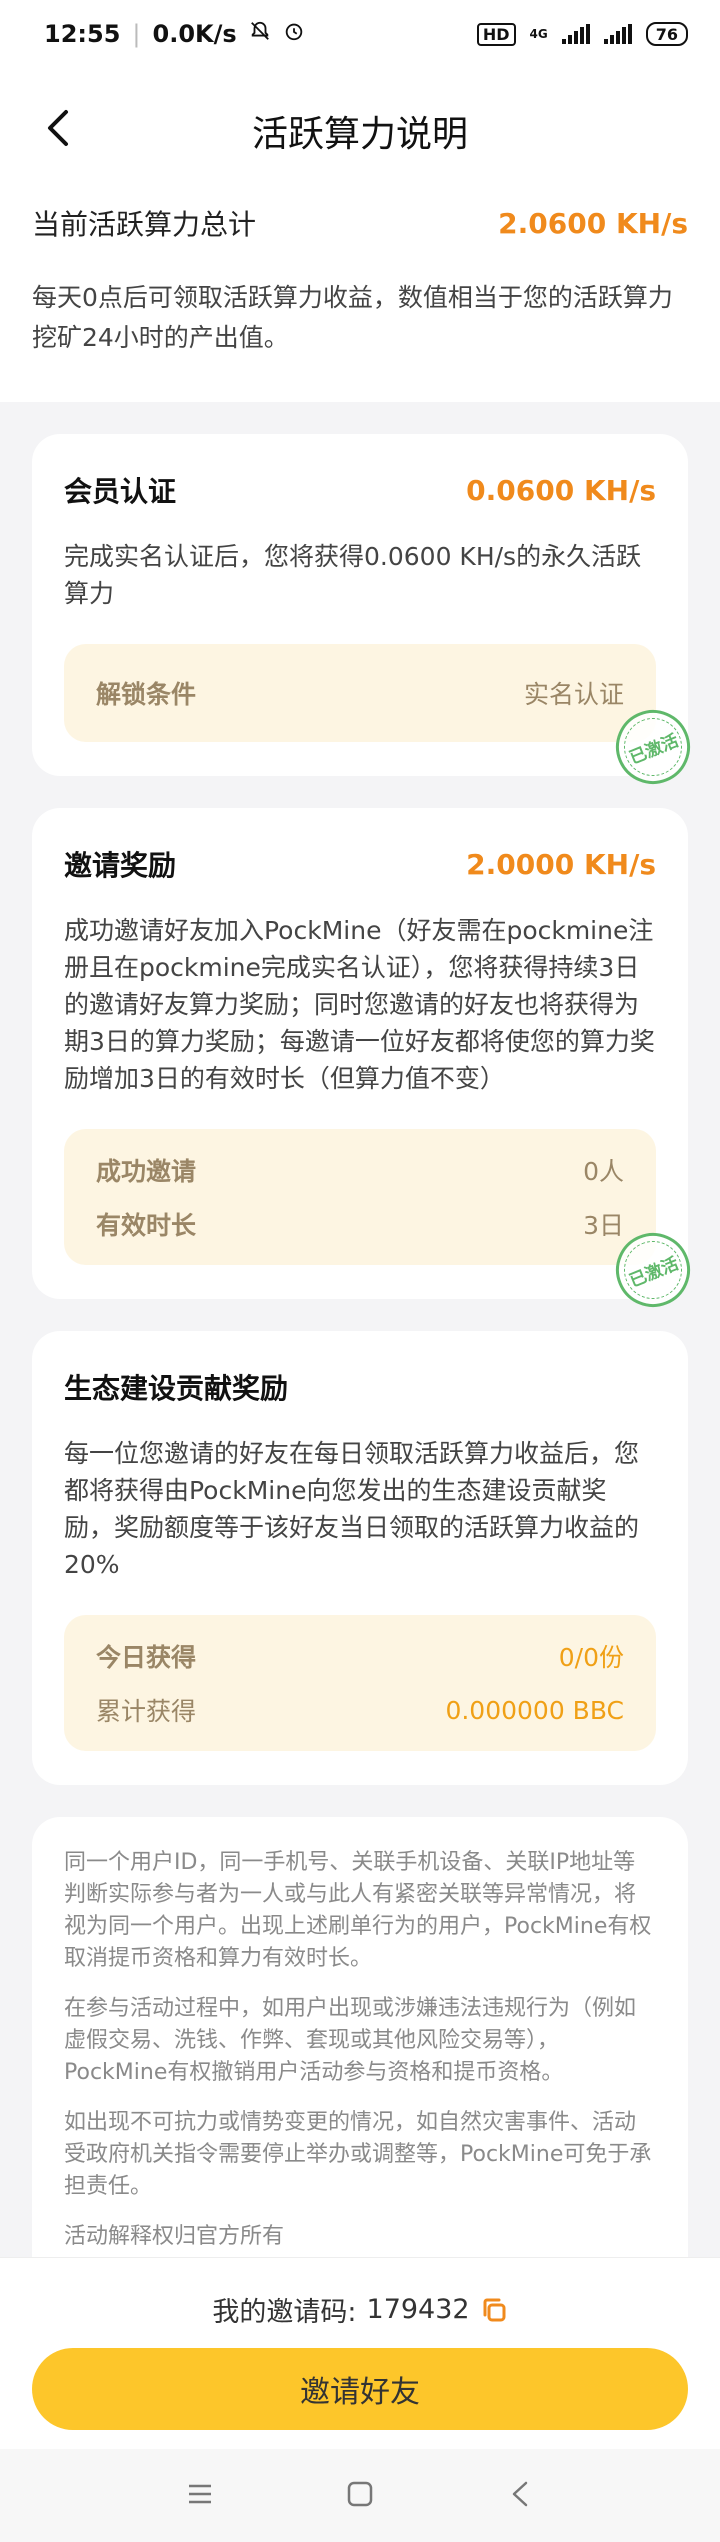  What do you see at coordinates (360, 2309) in the screenshot?
I see `invite-code-row: 我的邀请码: 179432` at bounding box center [360, 2309].